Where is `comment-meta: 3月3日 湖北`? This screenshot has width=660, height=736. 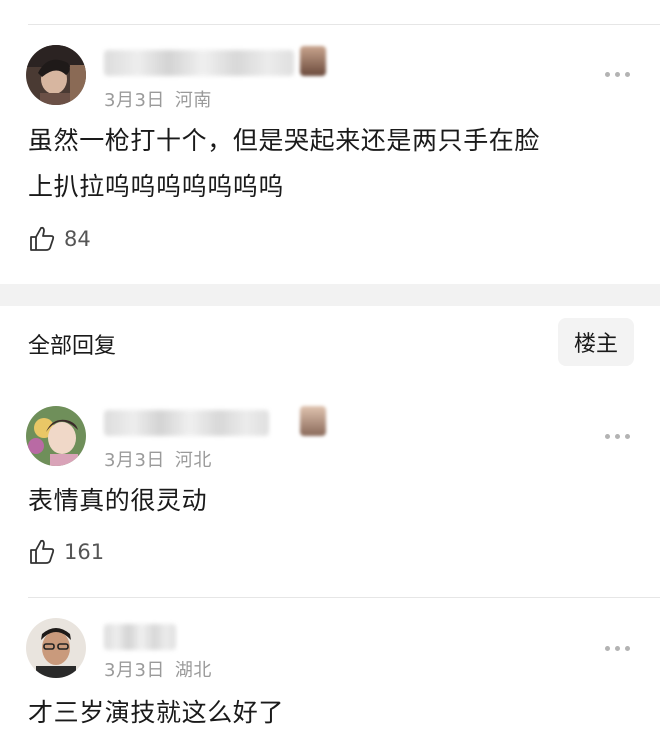
comment-meta: 3月3日 湖北 is located at coordinates (158, 669).